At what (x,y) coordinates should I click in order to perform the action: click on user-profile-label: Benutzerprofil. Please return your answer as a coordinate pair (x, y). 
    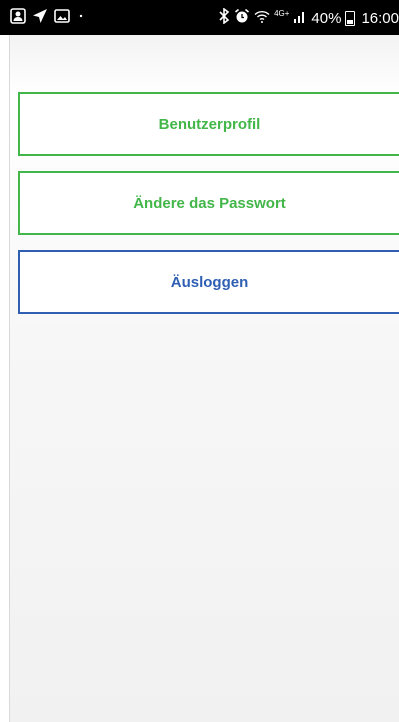
    Looking at the image, I should click on (209, 124).